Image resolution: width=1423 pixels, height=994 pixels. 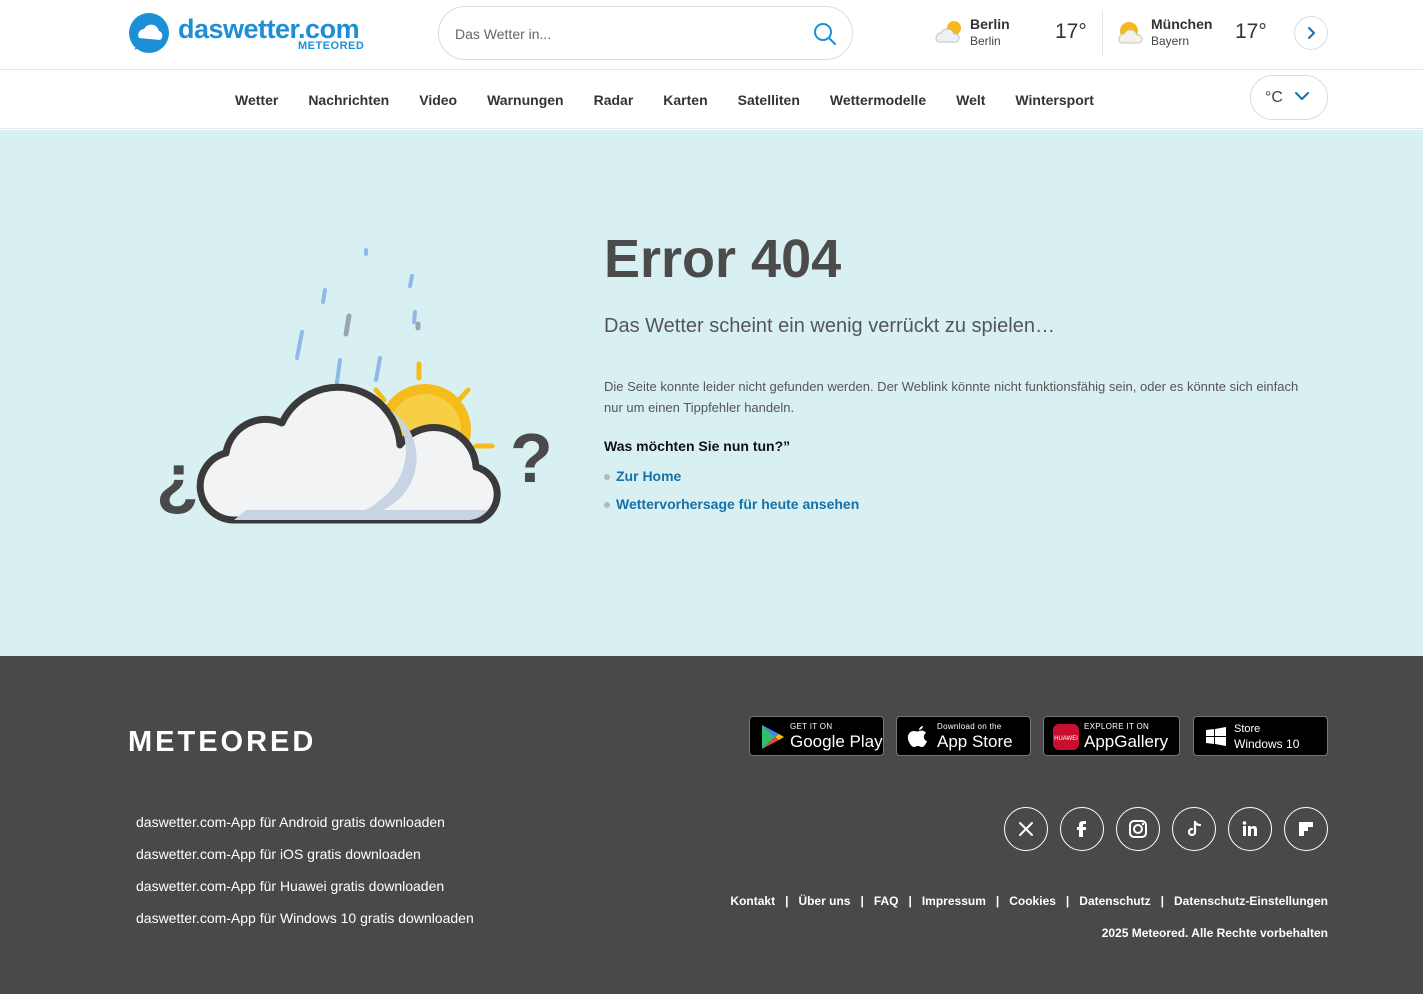 I want to click on social-flipboard, so click(x=1306, y=829).